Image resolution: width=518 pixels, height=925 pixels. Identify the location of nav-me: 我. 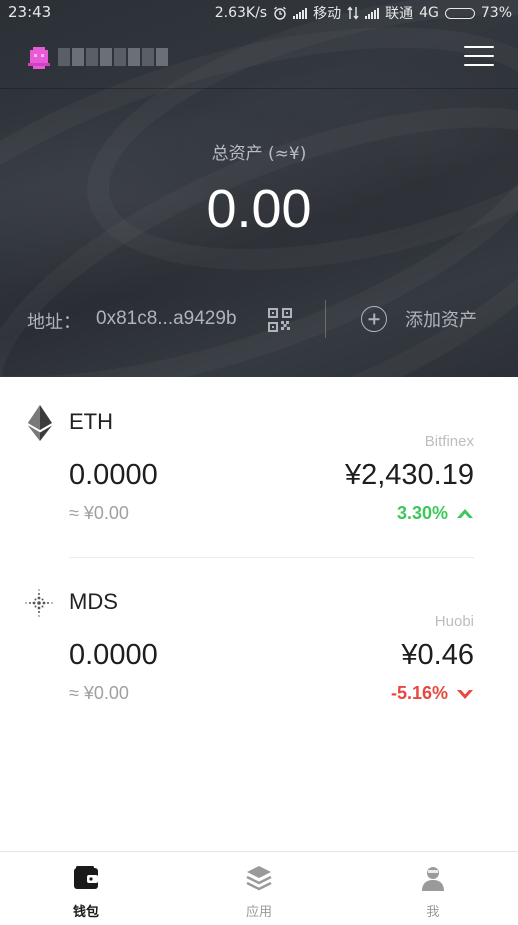
(433, 888).